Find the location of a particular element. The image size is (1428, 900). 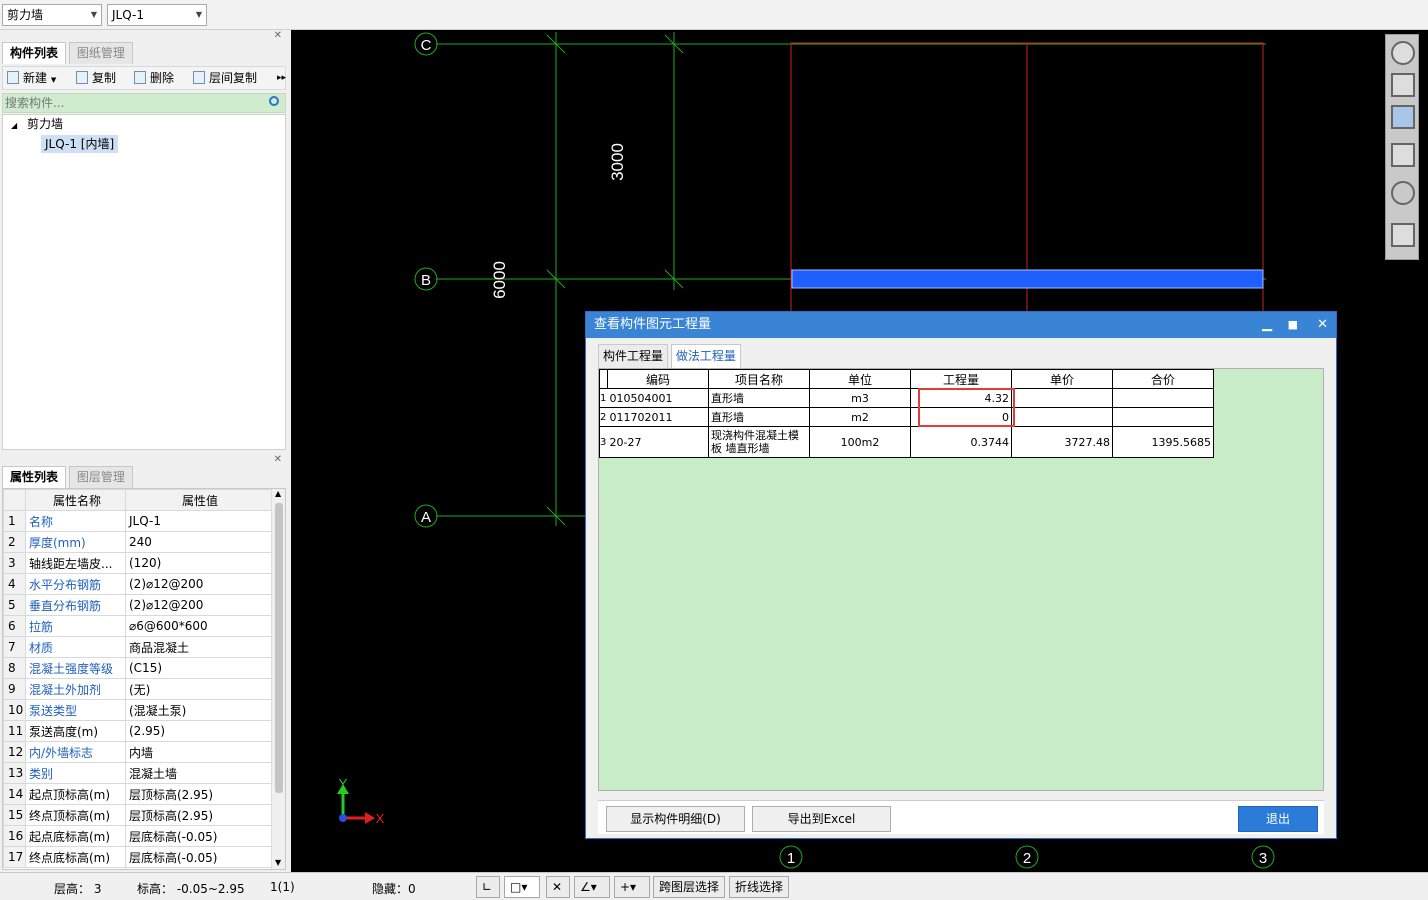

unit-cell: m2 is located at coordinates (860, 417).